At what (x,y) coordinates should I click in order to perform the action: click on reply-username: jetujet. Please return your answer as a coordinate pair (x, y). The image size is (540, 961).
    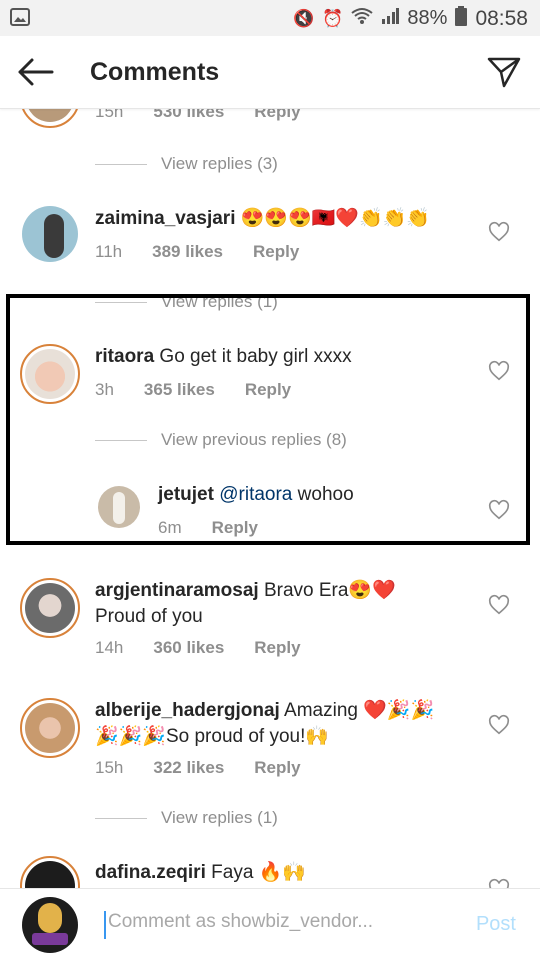
    Looking at the image, I should click on (186, 494).